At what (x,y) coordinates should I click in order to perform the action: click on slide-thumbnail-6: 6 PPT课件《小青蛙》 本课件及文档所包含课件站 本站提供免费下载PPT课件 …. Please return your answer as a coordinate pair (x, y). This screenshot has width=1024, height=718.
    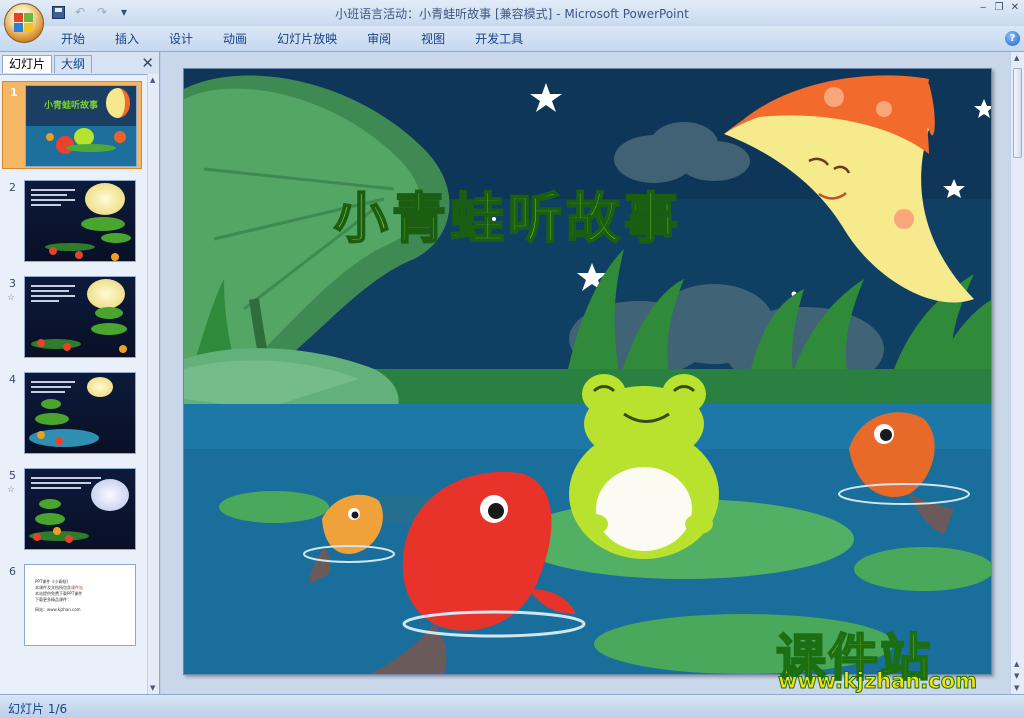
    Looking at the image, I should click on (72, 605).